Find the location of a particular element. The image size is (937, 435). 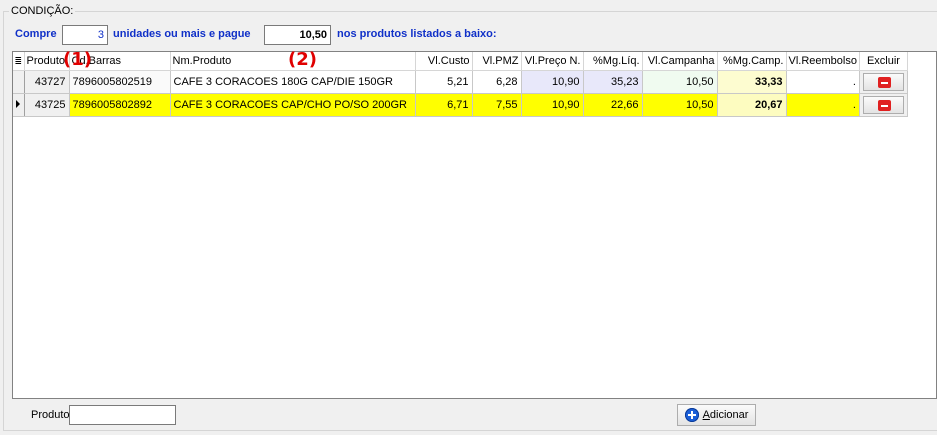

cell-produto: 43727 is located at coordinates (47, 82).